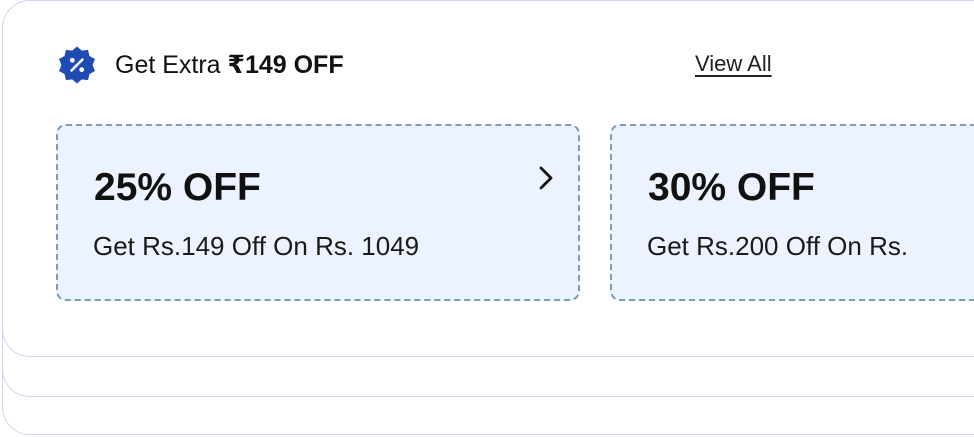 Image resolution: width=974 pixels, height=437 pixels. What do you see at coordinates (546, 178) in the screenshot?
I see `chevron-right-icon` at bounding box center [546, 178].